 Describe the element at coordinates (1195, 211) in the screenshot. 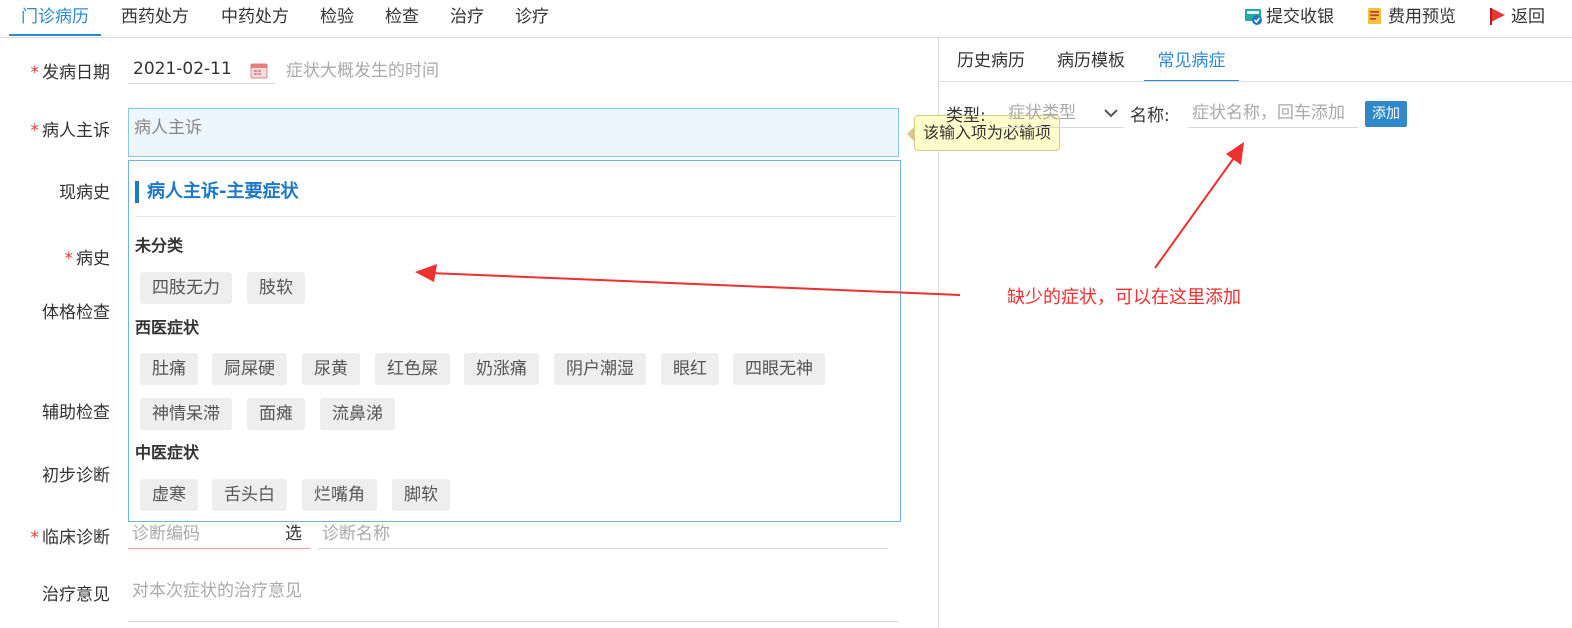

I see `arrow-to-name-input` at that location.